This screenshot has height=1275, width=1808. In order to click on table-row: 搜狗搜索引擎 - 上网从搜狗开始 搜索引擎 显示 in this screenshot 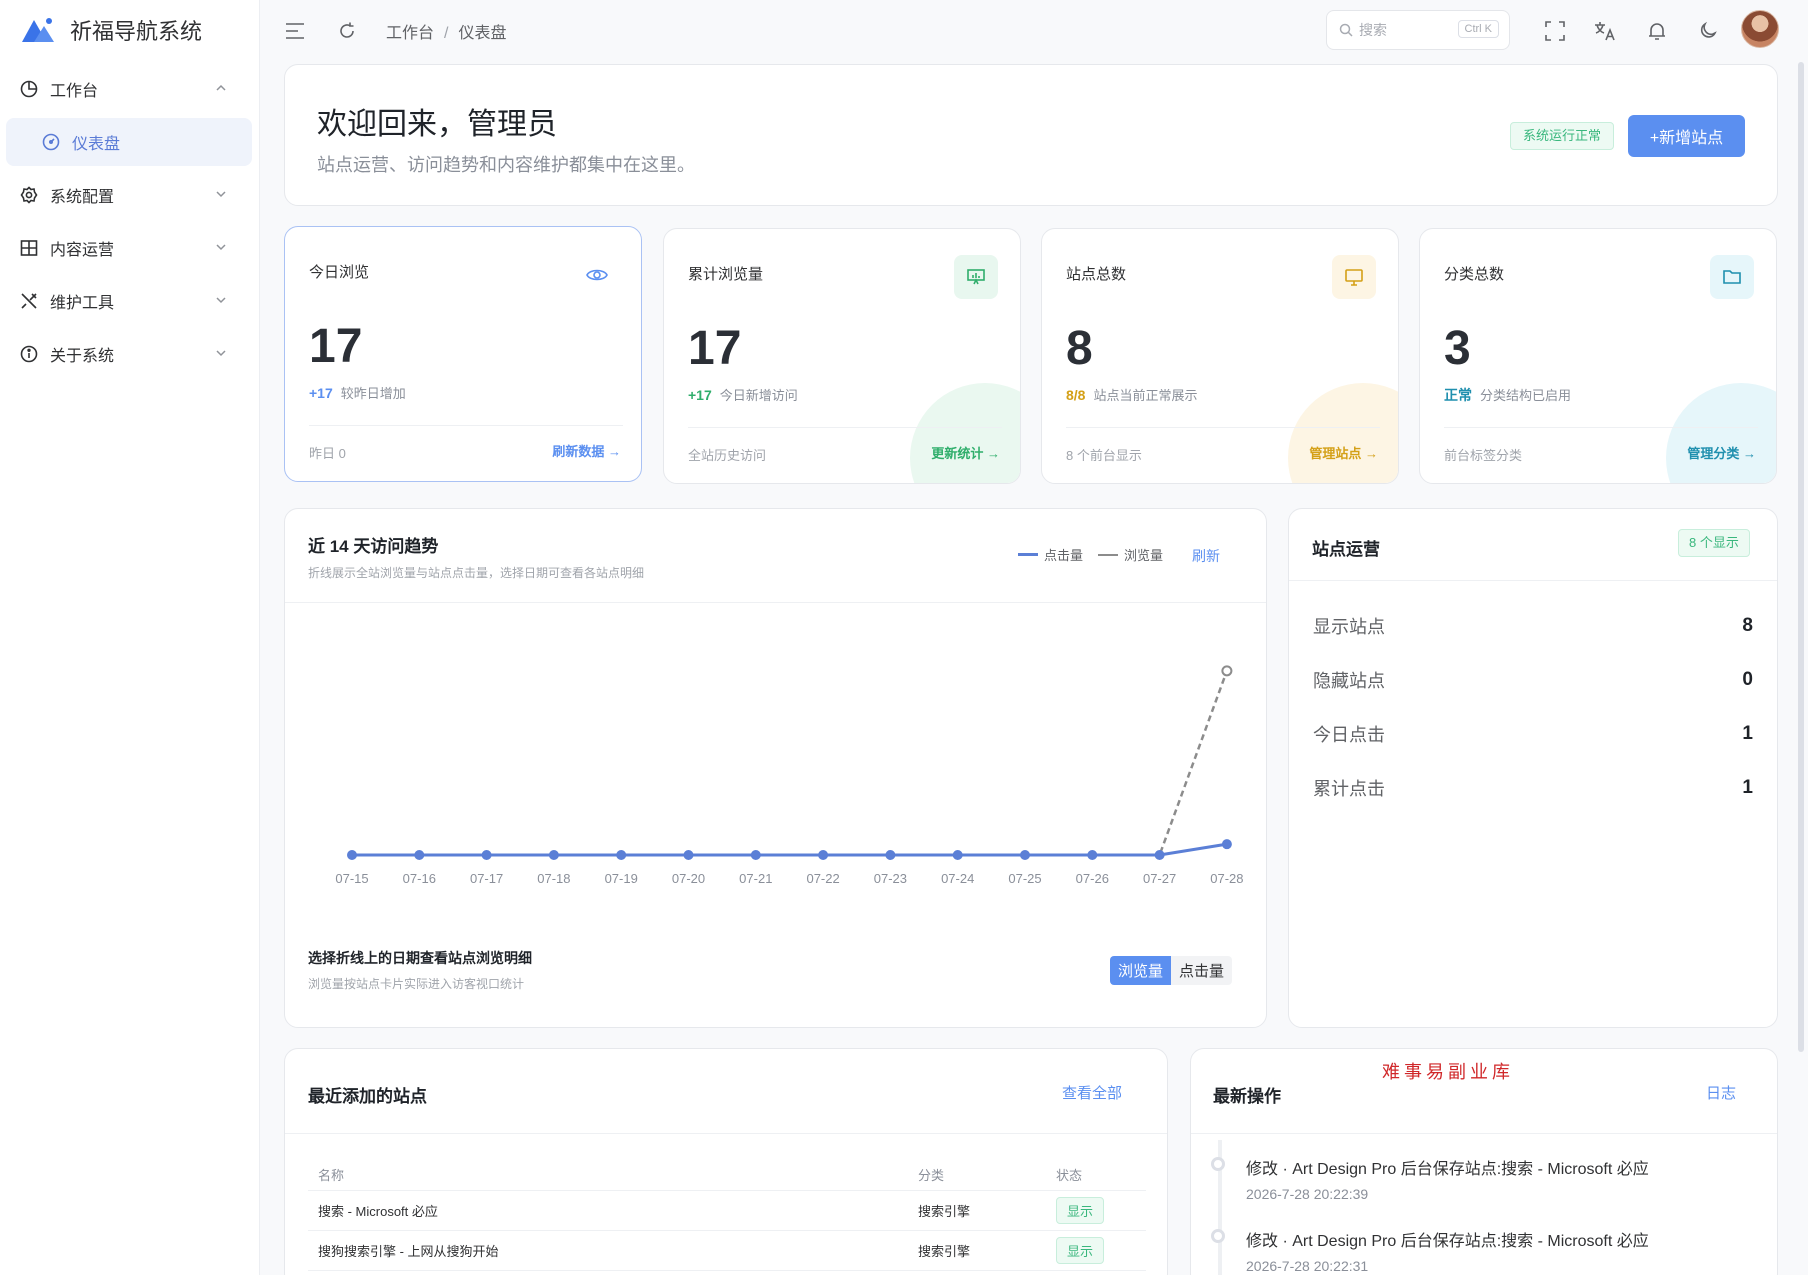, I will do `click(727, 1250)`.